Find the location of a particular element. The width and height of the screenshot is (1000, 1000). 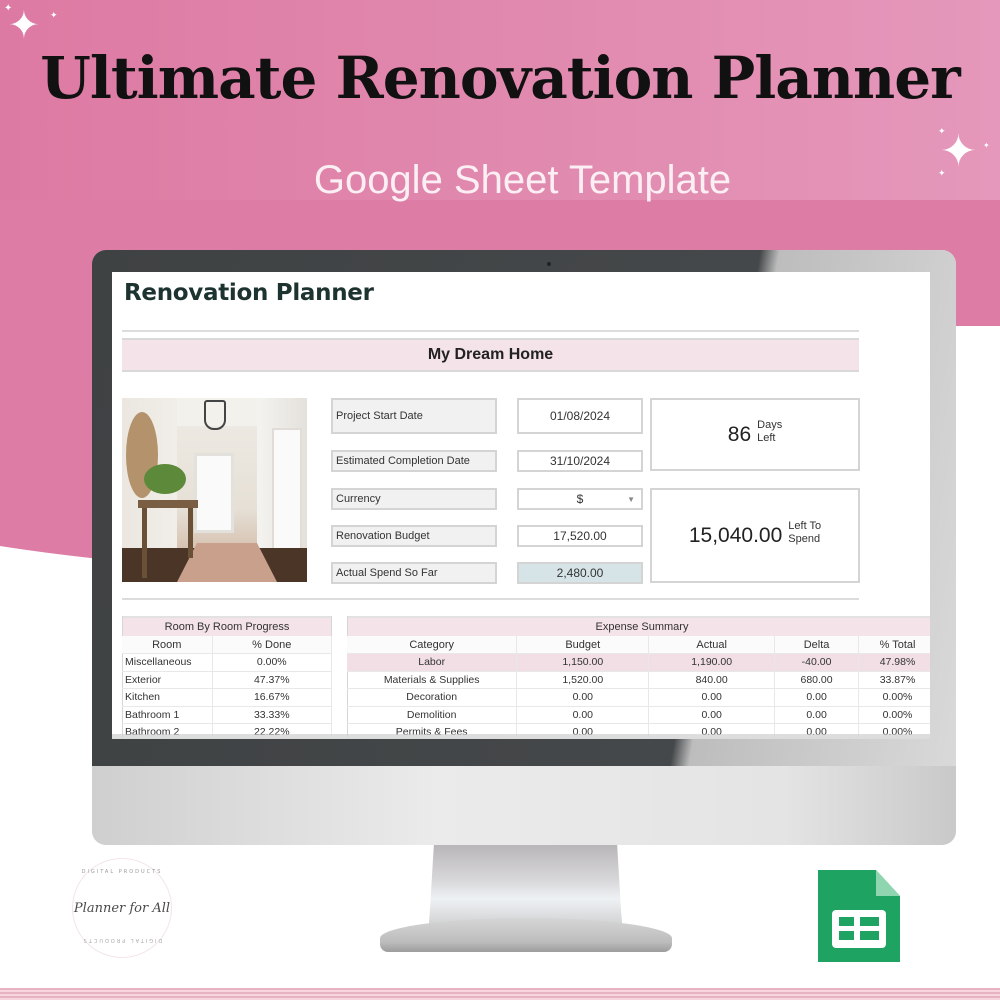

table-row: Bathroom 1 33.33% is located at coordinates (227, 715).